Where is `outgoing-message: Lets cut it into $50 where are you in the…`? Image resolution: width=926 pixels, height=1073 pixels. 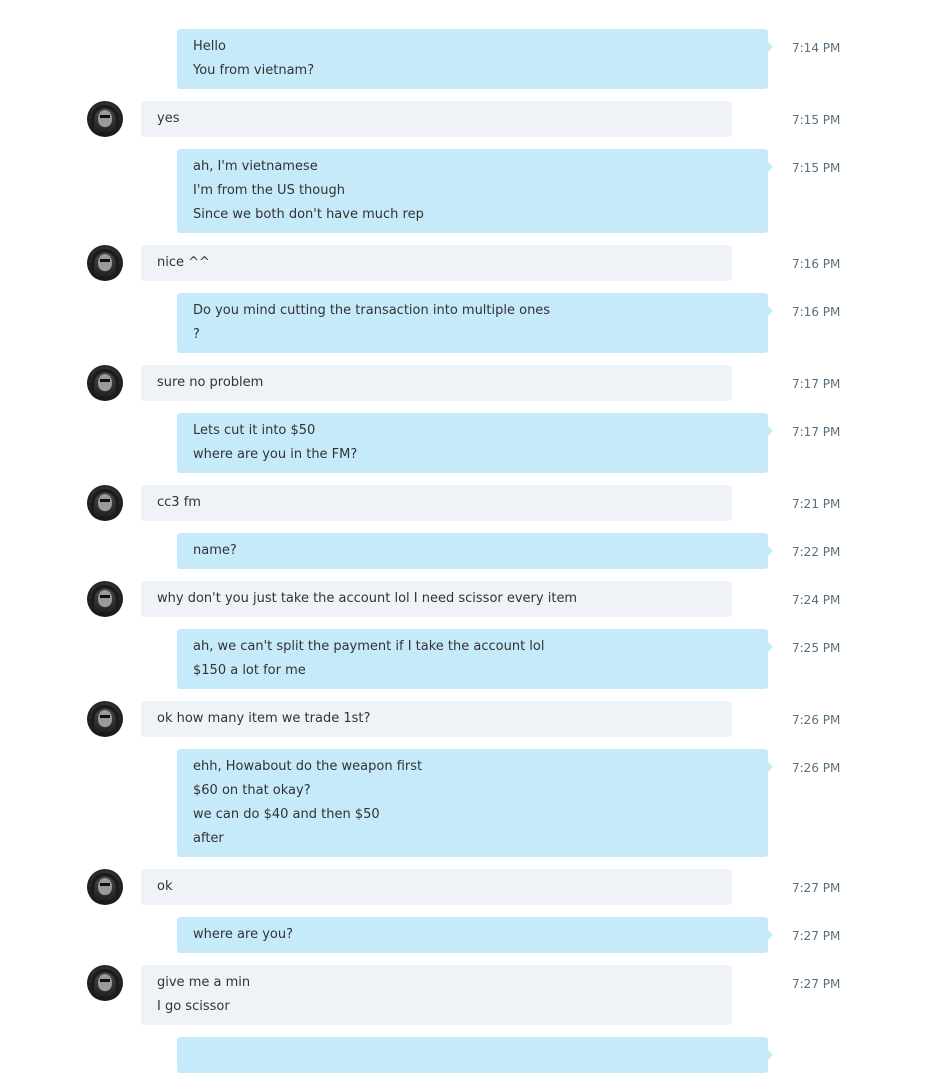 outgoing-message: Lets cut it into $50 where are you in the… is located at coordinates (463, 443).